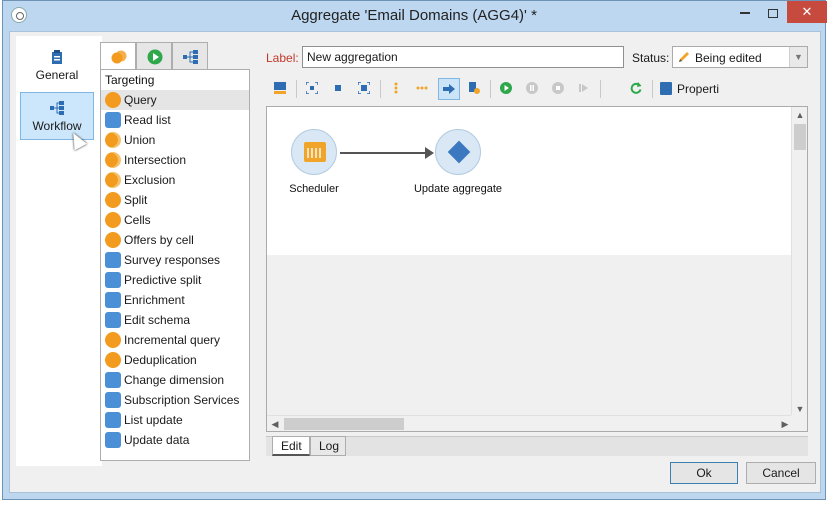  What do you see at coordinates (365, 89) in the screenshot?
I see `zoom-out-button` at bounding box center [365, 89].